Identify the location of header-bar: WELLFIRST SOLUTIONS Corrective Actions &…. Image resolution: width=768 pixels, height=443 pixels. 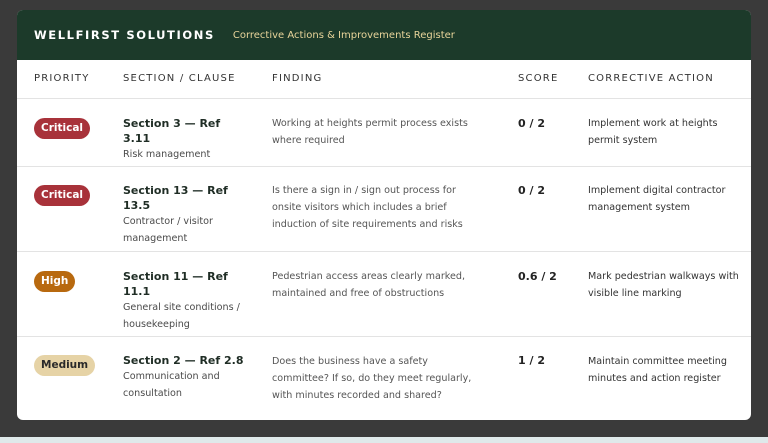
(384, 35).